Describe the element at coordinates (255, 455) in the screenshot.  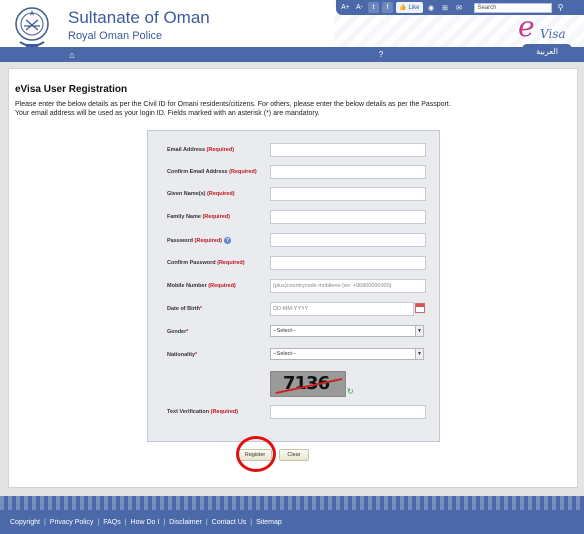
I see `register-button: Register` at that location.